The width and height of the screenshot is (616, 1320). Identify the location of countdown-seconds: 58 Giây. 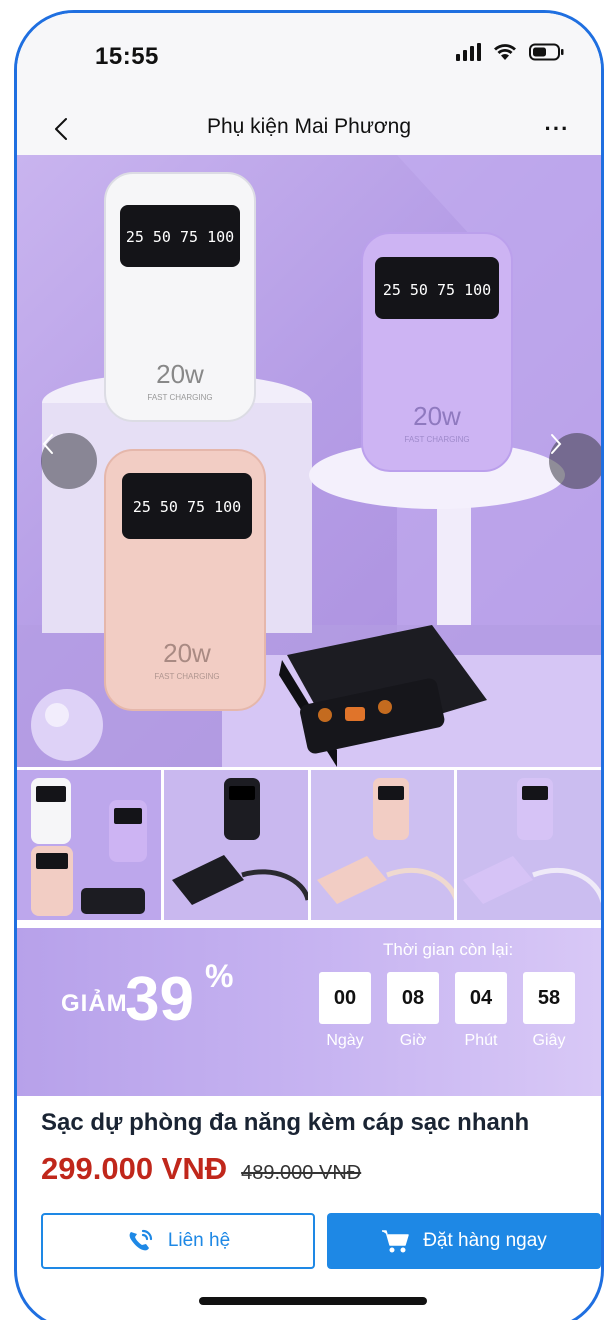
(549, 1011).